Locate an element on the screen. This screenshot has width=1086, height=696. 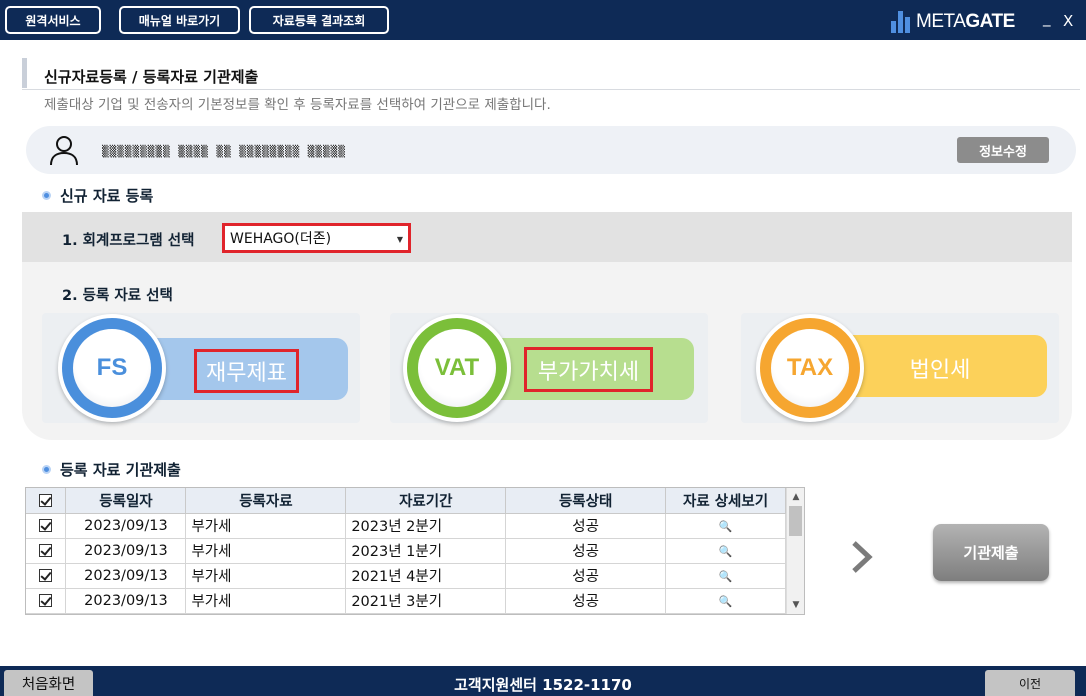
step1-label: 1. 회계프로그램 선택 is located at coordinates (128, 241).